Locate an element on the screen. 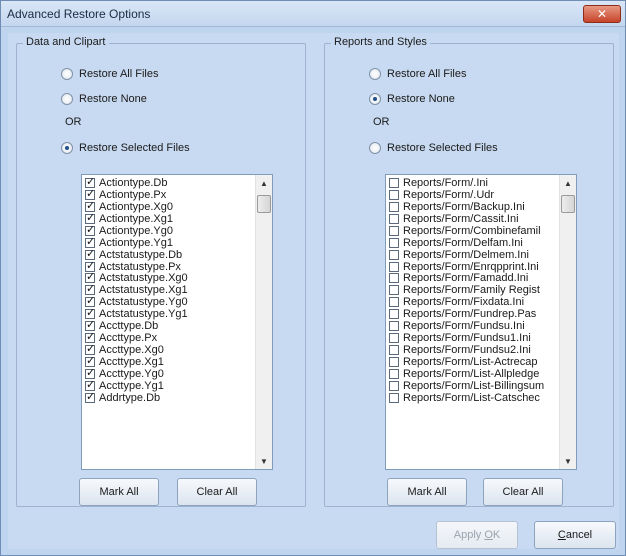  list-item: Actstatustype.Px is located at coordinates (169, 266).